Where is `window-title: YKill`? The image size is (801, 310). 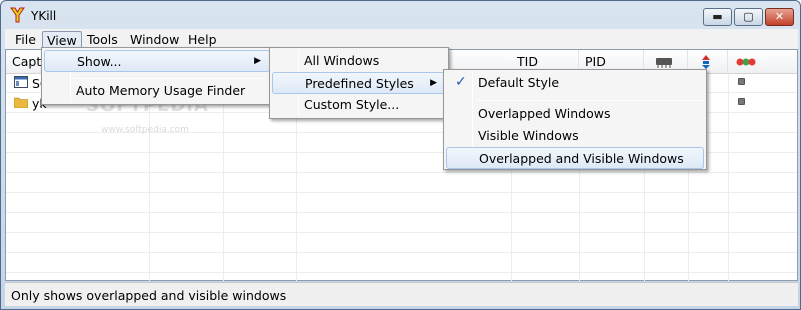
window-title: YKill is located at coordinates (44, 16).